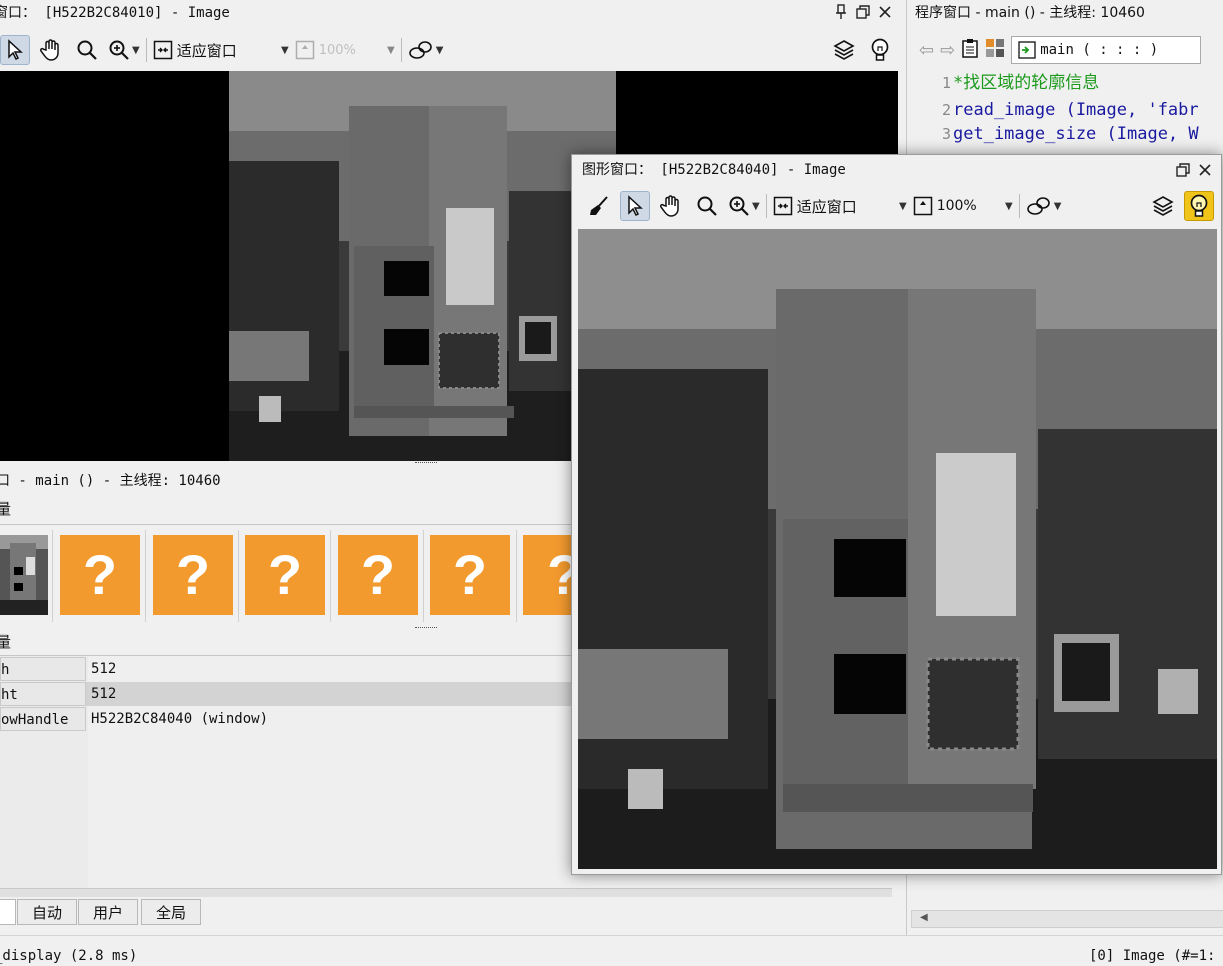 The image size is (1223, 966). What do you see at coordinates (69, 956) in the screenshot?
I see `status-left-text: _display (2.8 ms)` at bounding box center [69, 956].